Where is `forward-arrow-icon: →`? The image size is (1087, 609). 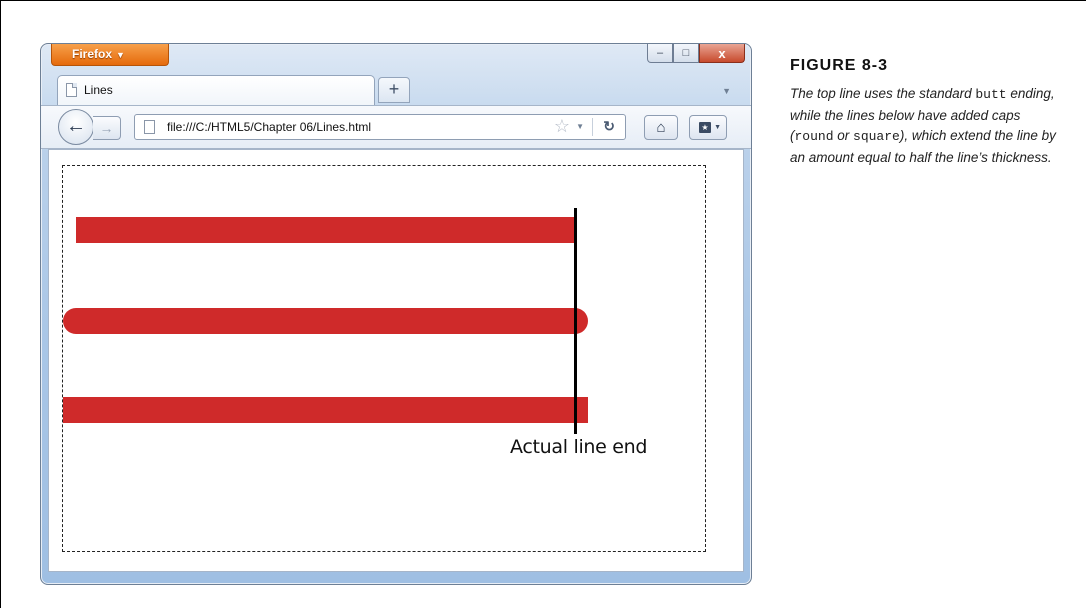
forward-arrow-icon: → is located at coordinates (106, 128).